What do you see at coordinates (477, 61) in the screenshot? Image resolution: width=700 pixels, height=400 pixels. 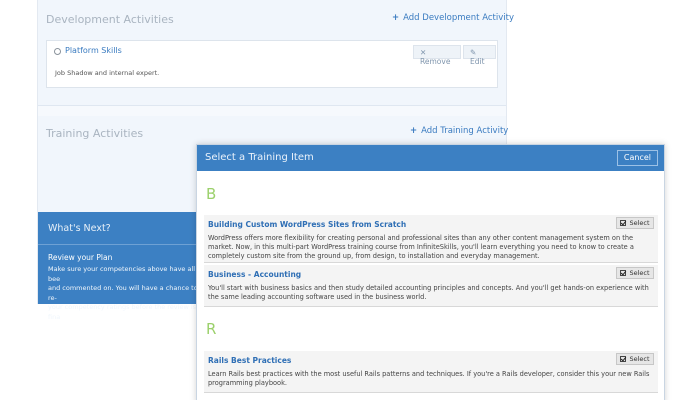 I see `edit-label: Edit` at bounding box center [477, 61].